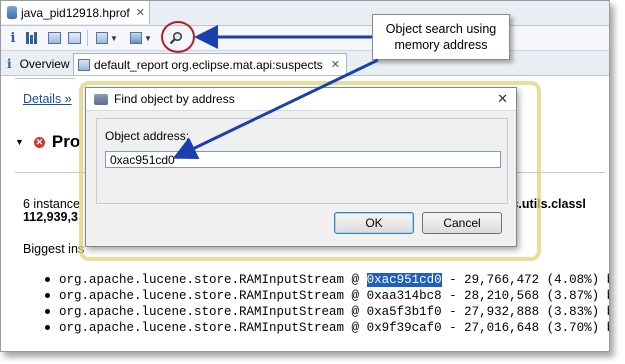 This screenshot has height=364, width=625. I want to click on heap-dump-icon, so click(12, 12).